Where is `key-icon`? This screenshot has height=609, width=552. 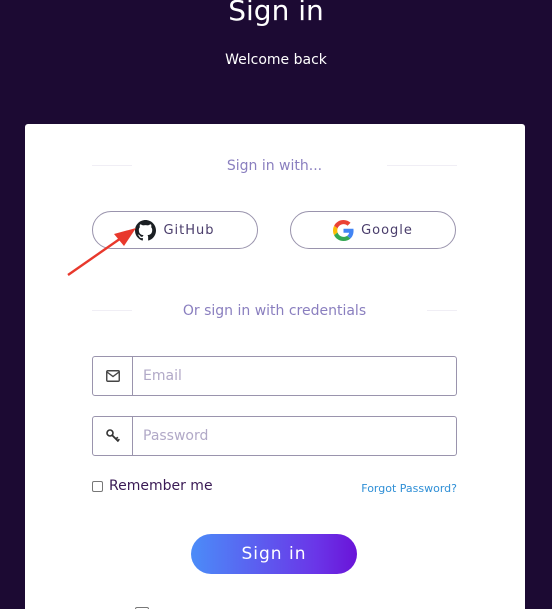 key-icon is located at coordinates (113, 436).